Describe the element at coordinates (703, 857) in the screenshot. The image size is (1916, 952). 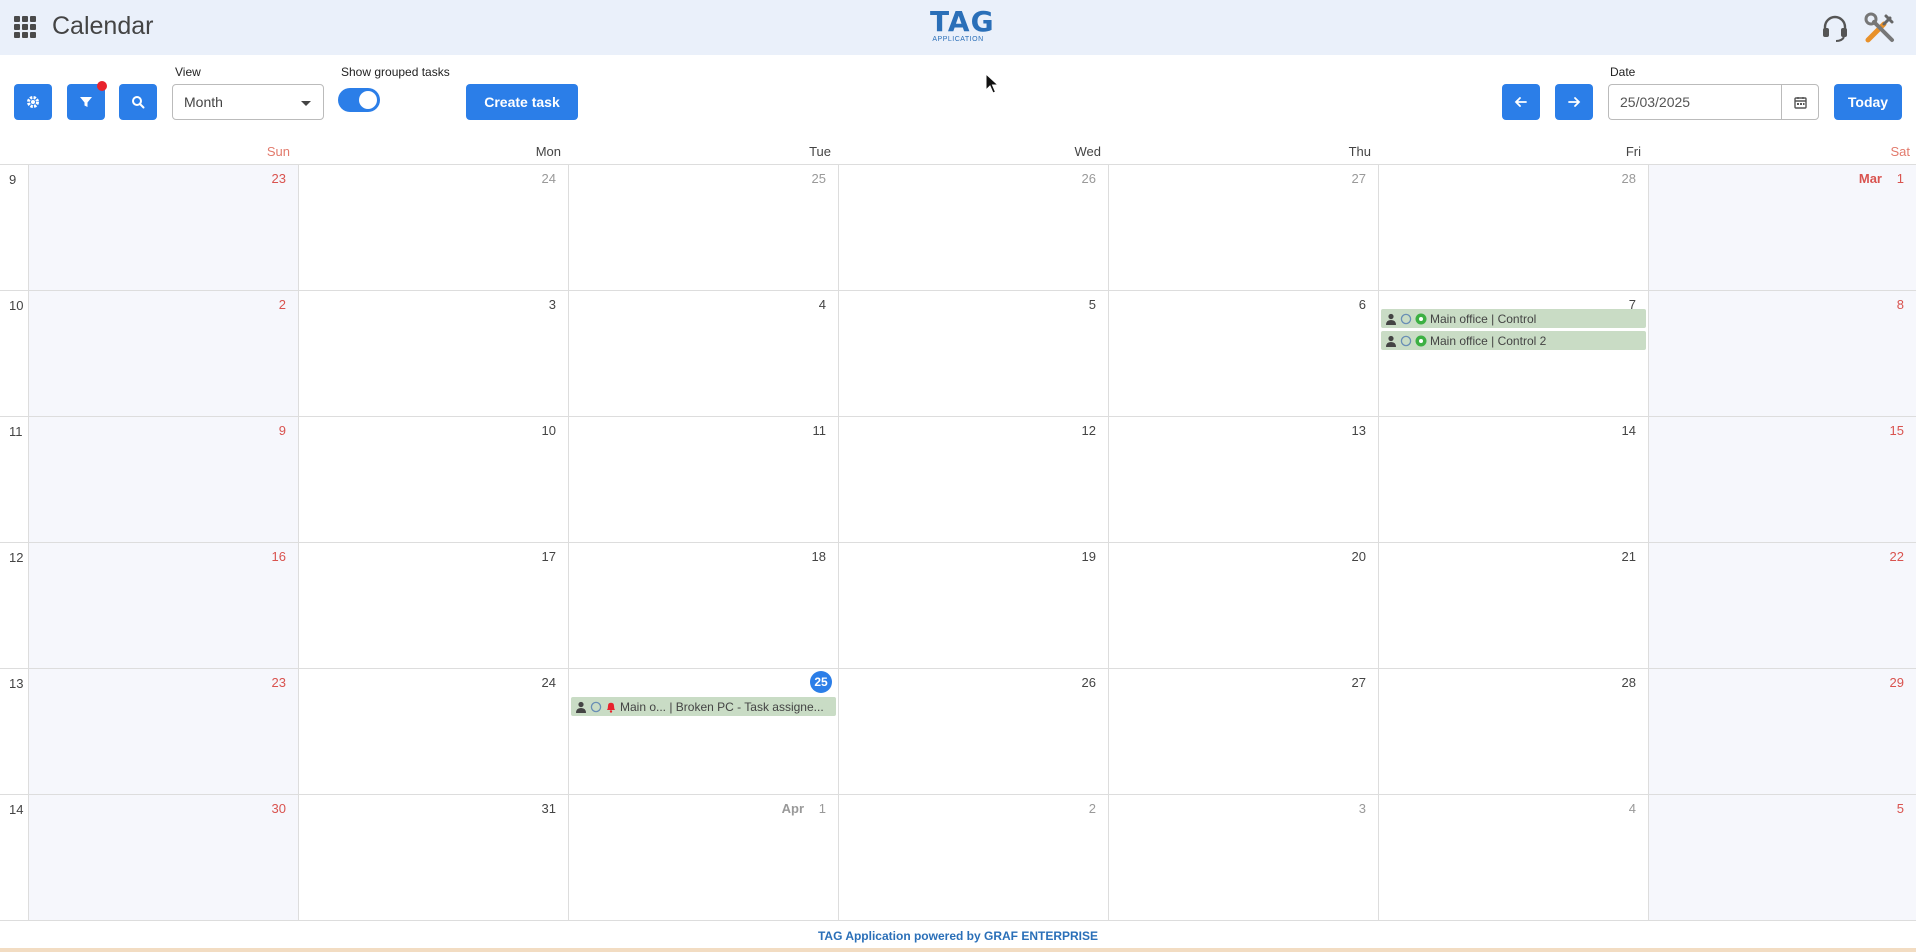
I see `day-cell: 1 Apr` at that location.